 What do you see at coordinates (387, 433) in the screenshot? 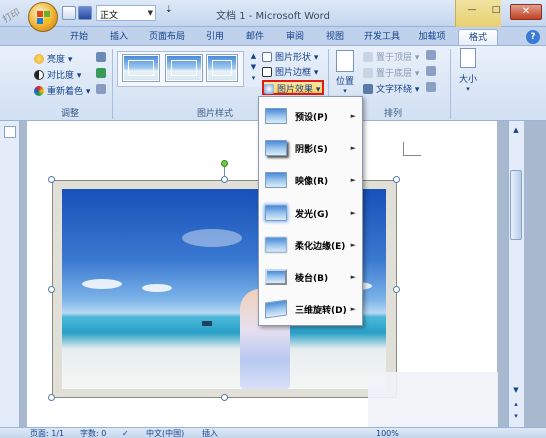
I see `status-zoom: 100%` at bounding box center [387, 433].